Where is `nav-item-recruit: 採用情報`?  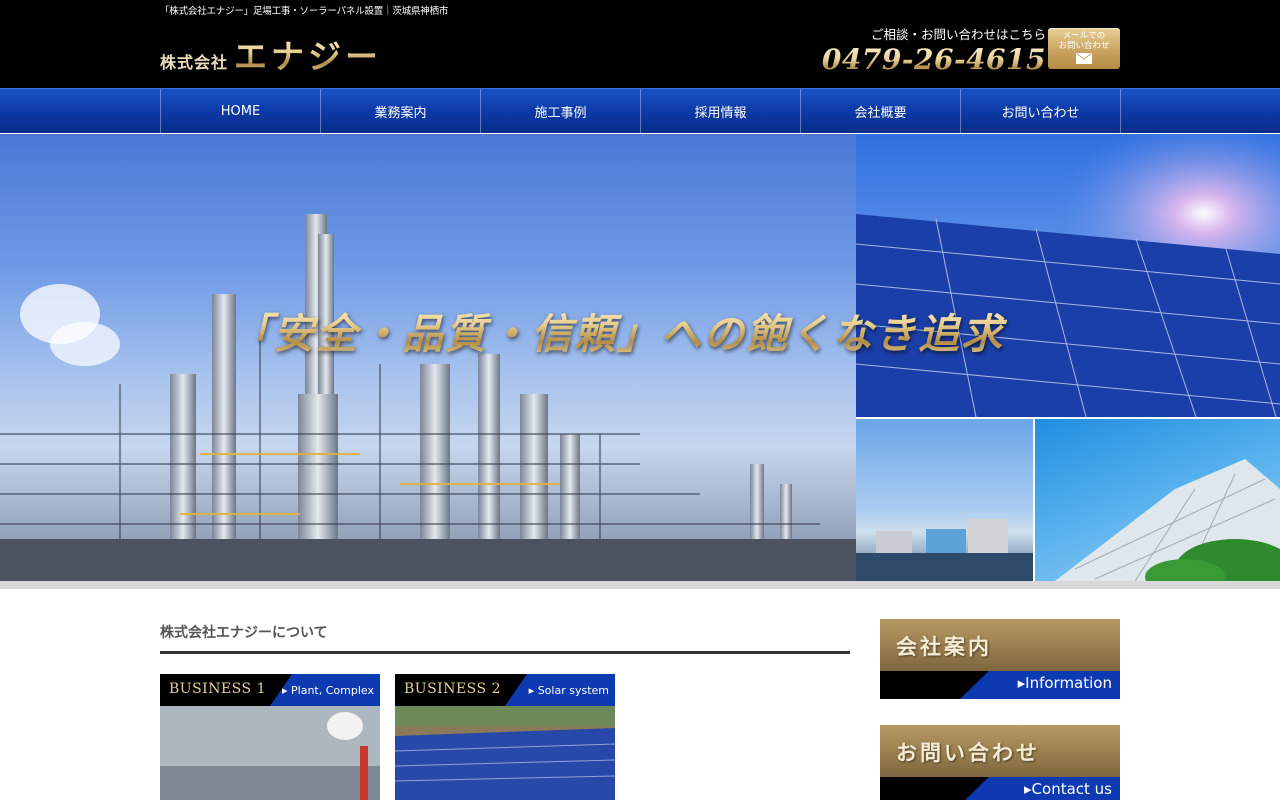
nav-item-recruit: 採用情報 is located at coordinates (721, 111).